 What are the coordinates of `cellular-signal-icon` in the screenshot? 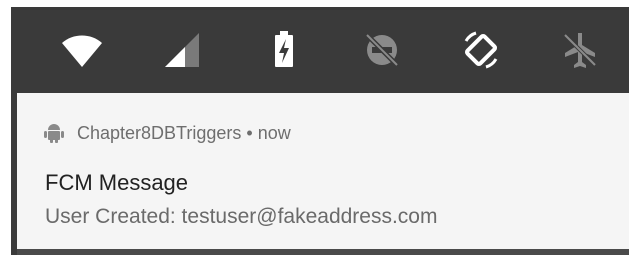 It's located at (182, 50).